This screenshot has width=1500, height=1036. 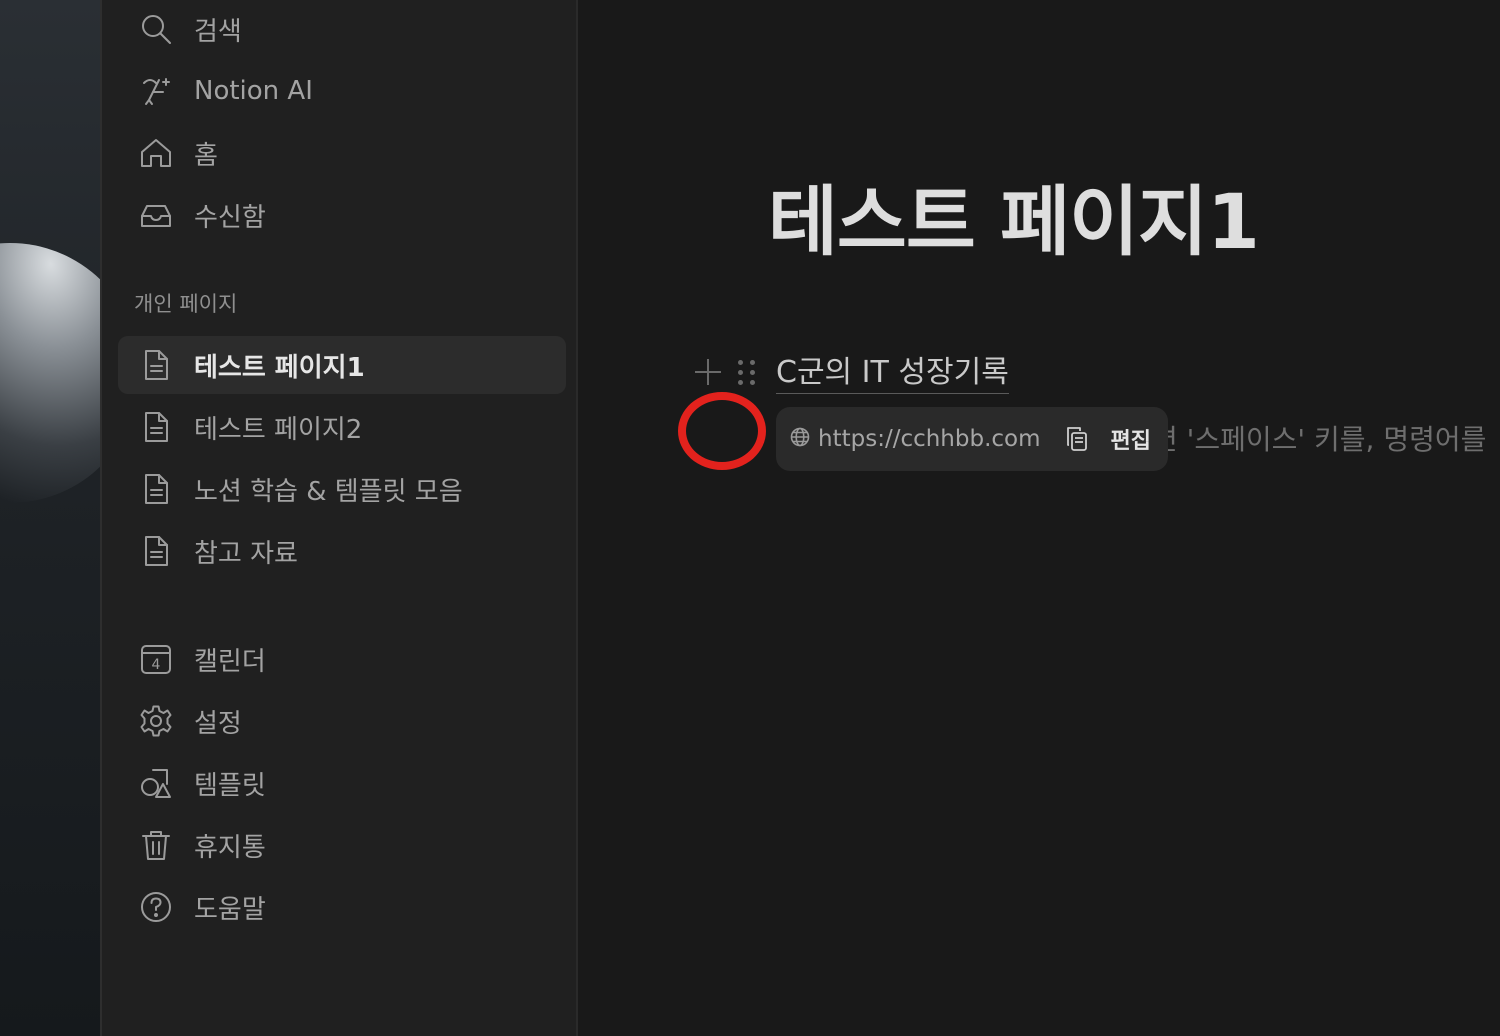 What do you see at coordinates (156, 665) in the screenshot?
I see `calendar-date-badge: 4` at bounding box center [156, 665].